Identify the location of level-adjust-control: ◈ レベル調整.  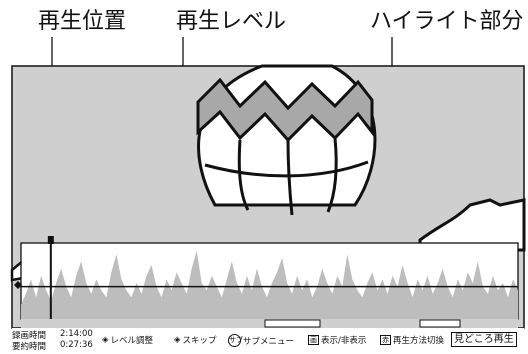
(127, 340).